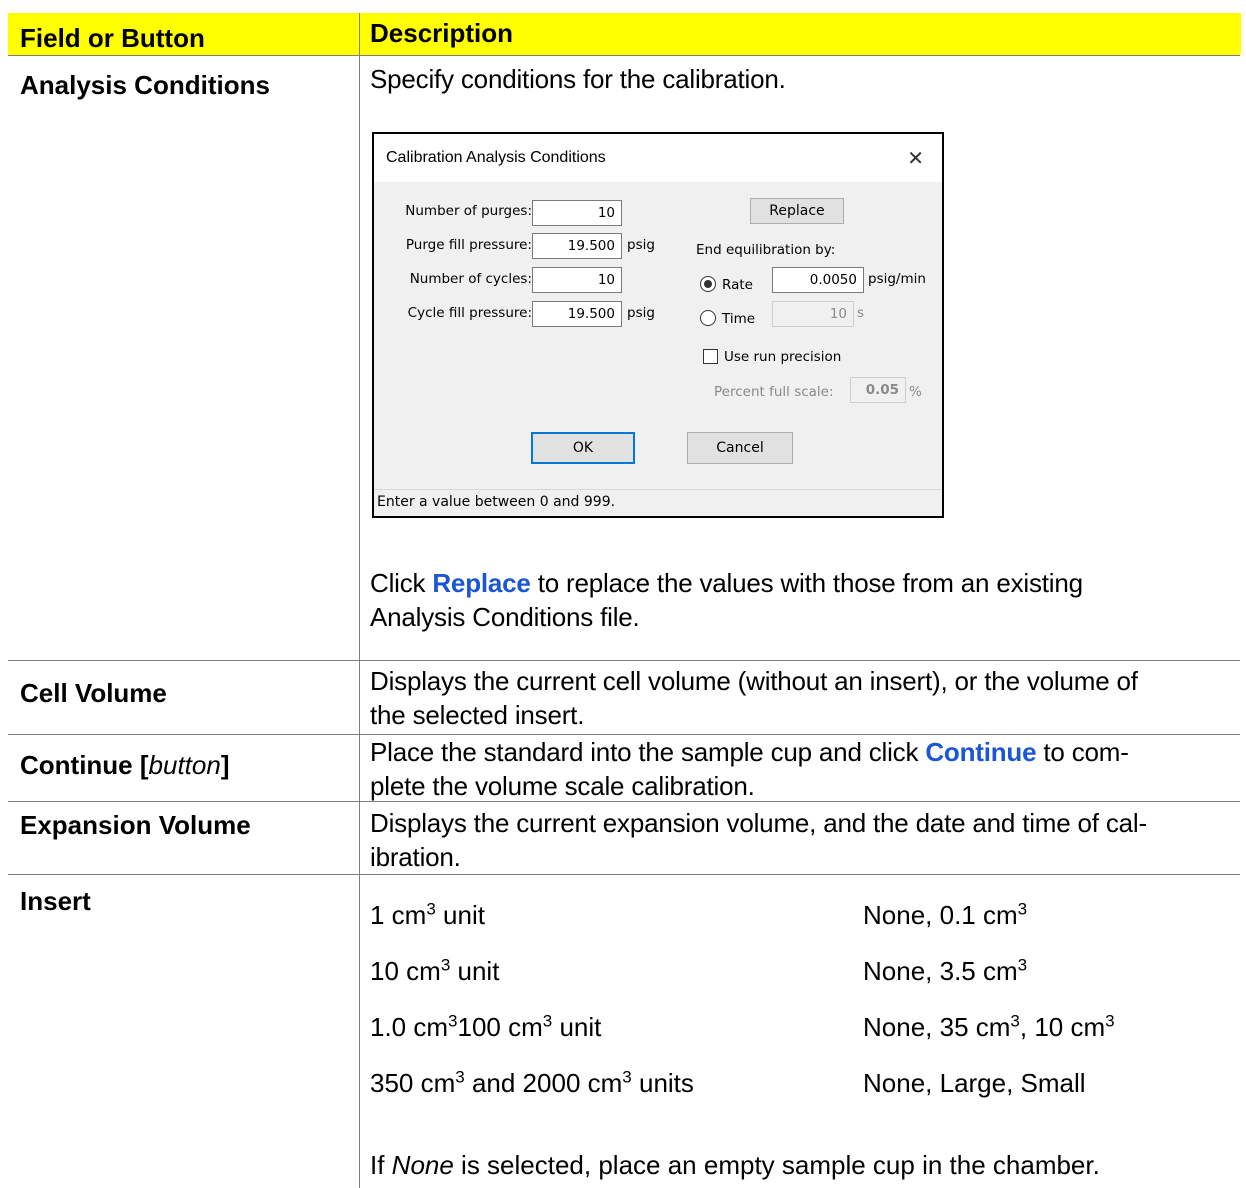  Describe the element at coordinates (505, 617) in the screenshot. I see `replace-instruction-line2: Analysis Conditions file.` at that location.